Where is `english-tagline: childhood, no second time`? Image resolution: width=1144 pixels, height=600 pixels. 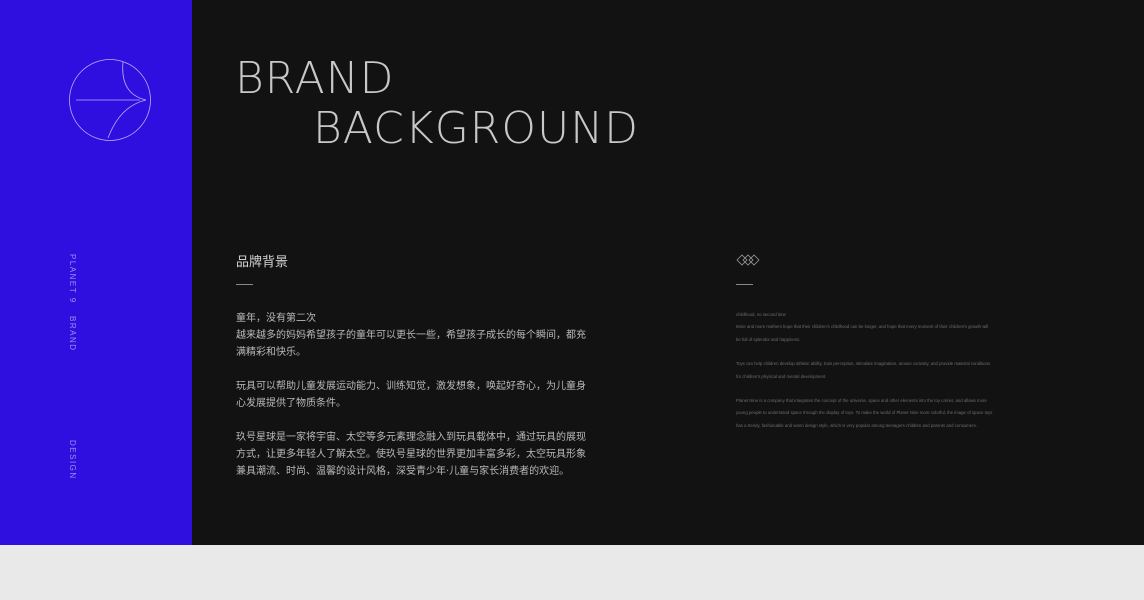 english-tagline: childhood, no second time is located at coordinates (761, 314).